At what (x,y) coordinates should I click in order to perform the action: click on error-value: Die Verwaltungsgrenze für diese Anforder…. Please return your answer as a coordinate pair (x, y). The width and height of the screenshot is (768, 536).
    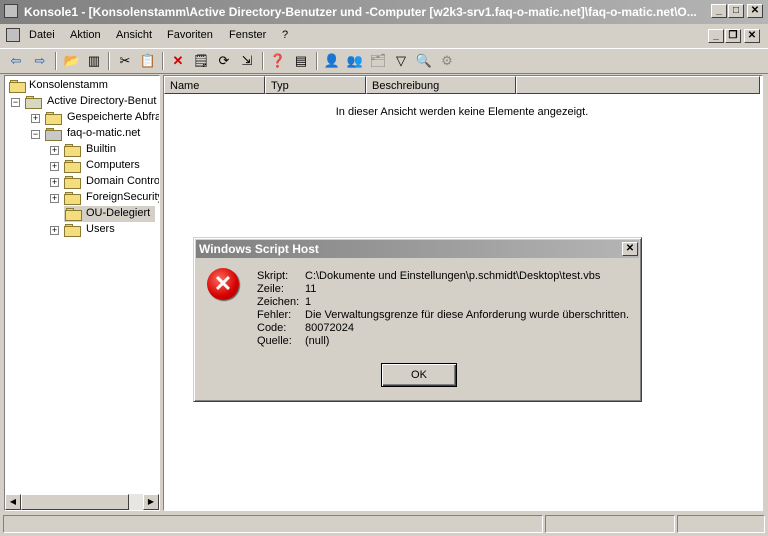
    Looking at the image, I should click on (467, 315).